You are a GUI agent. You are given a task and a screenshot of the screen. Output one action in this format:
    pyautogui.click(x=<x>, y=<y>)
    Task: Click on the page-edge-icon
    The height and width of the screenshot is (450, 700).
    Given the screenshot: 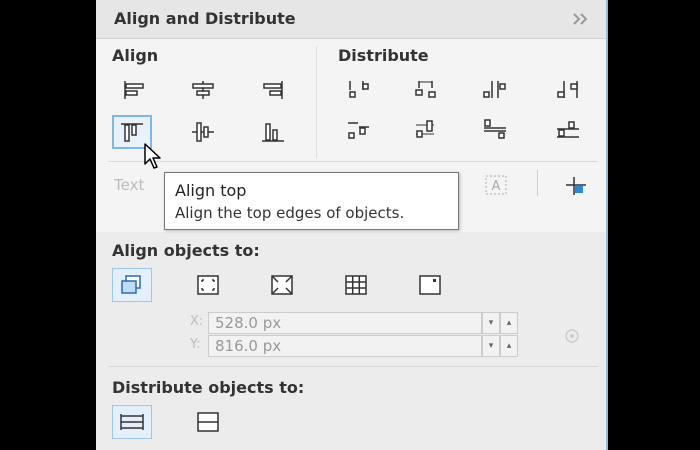 What is the action you would take?
    pyautogui.click(x=208, y=285)
    